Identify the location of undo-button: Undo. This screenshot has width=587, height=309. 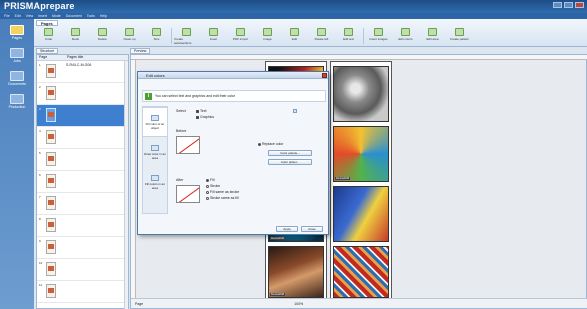
(48, 36).